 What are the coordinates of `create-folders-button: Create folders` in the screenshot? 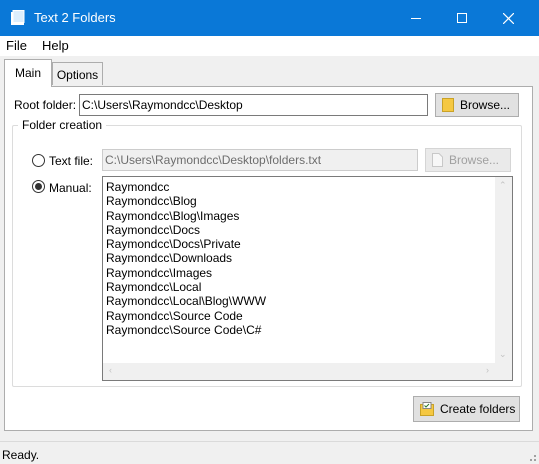 It's located at (466, 409).